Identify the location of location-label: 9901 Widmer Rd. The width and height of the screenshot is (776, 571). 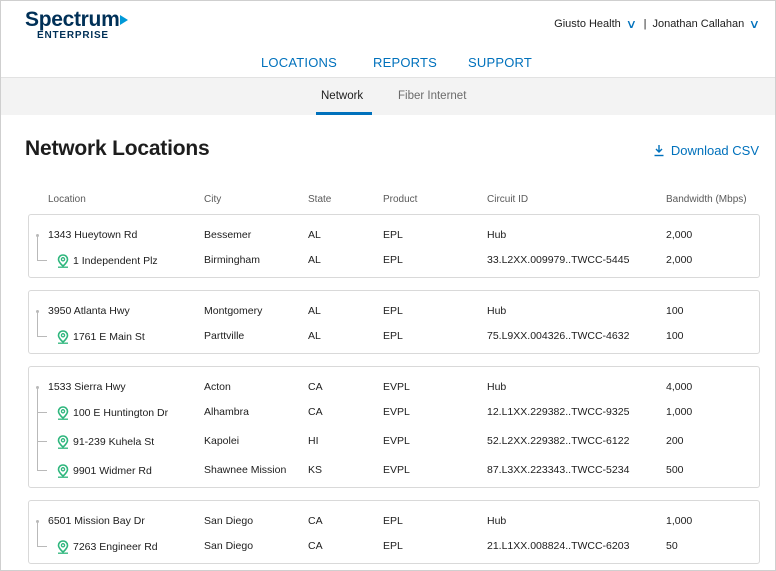
(112, 471).